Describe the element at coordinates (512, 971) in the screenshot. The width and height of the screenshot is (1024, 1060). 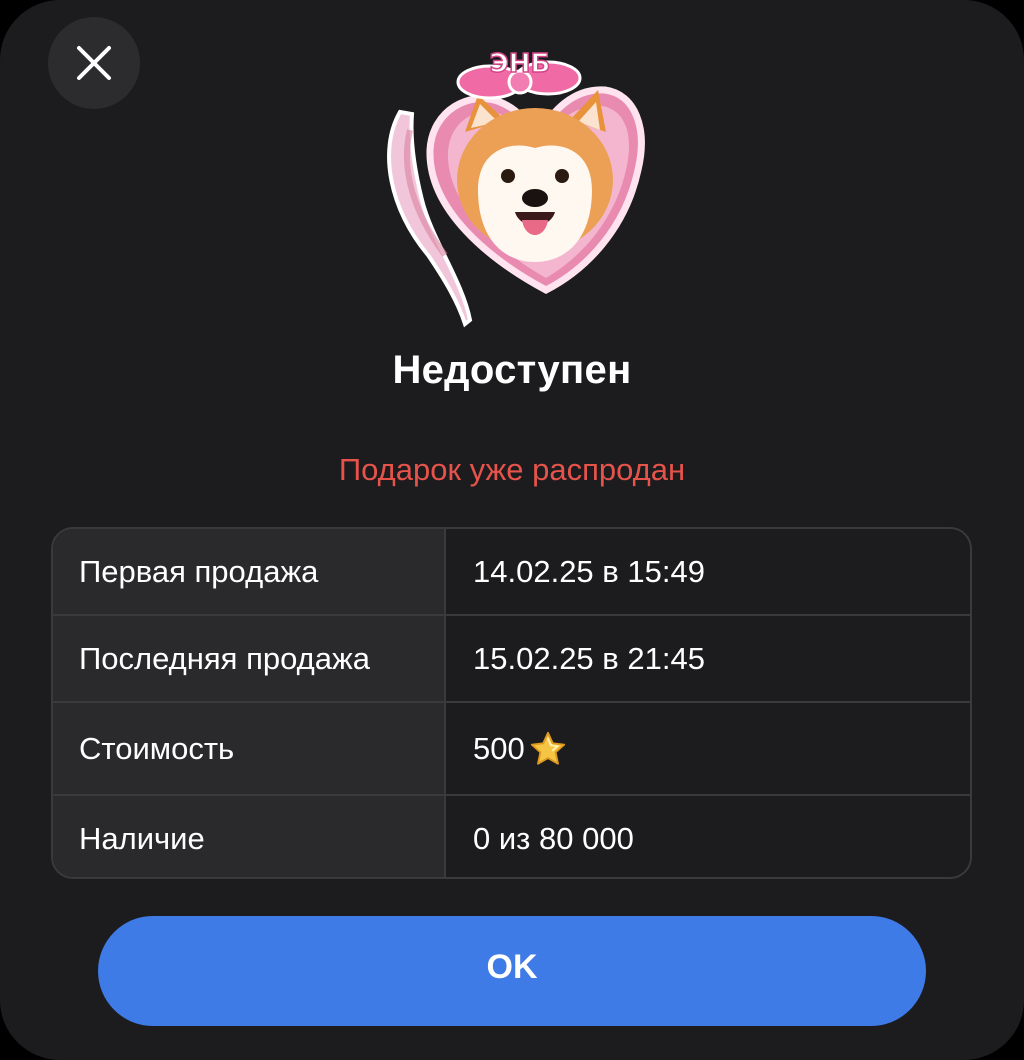
I see `ok-button: OK` at that location.